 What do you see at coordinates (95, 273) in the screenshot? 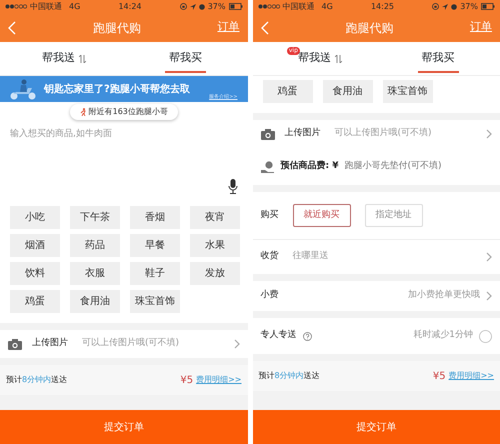
I see `category-tag: 衣服` at bounding box center [95, 273].